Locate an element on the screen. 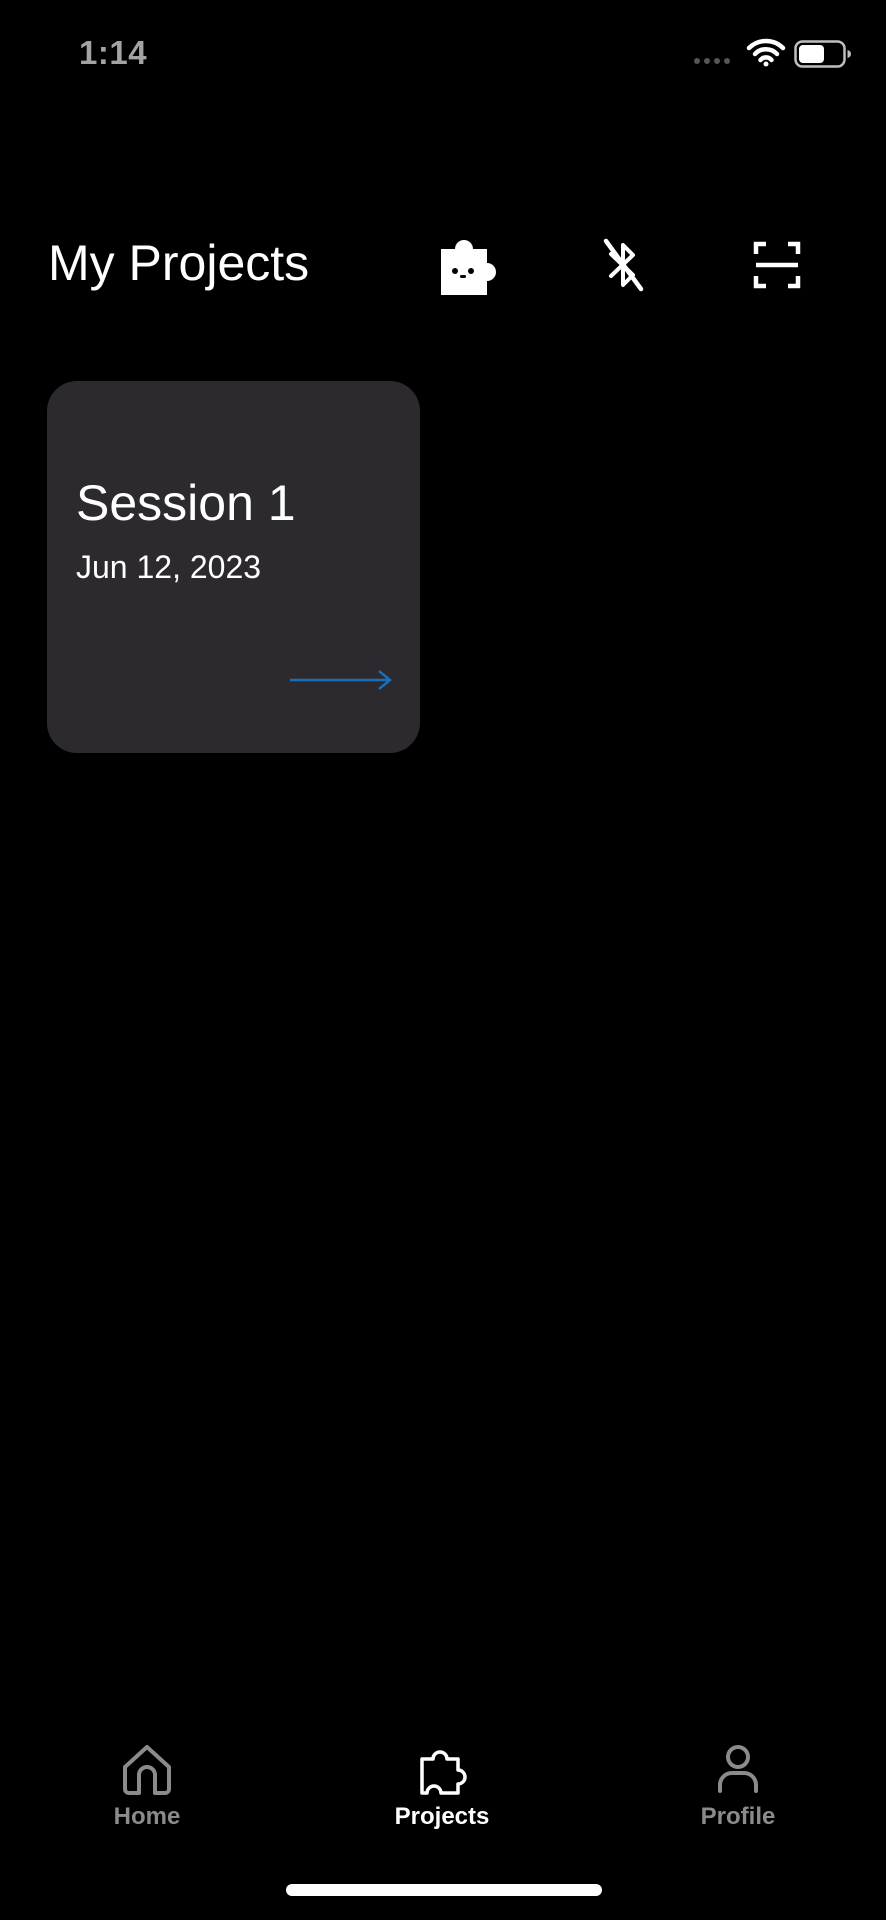  project-date: Jun 12, 2023 is located at coordinates (169, 567).